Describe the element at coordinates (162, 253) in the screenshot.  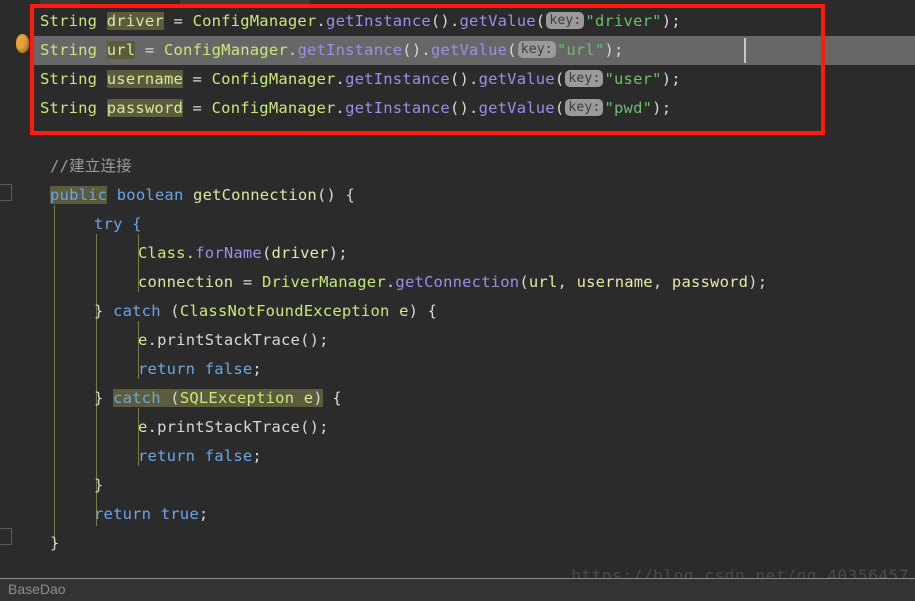
I see `token-class: Class` at that location.